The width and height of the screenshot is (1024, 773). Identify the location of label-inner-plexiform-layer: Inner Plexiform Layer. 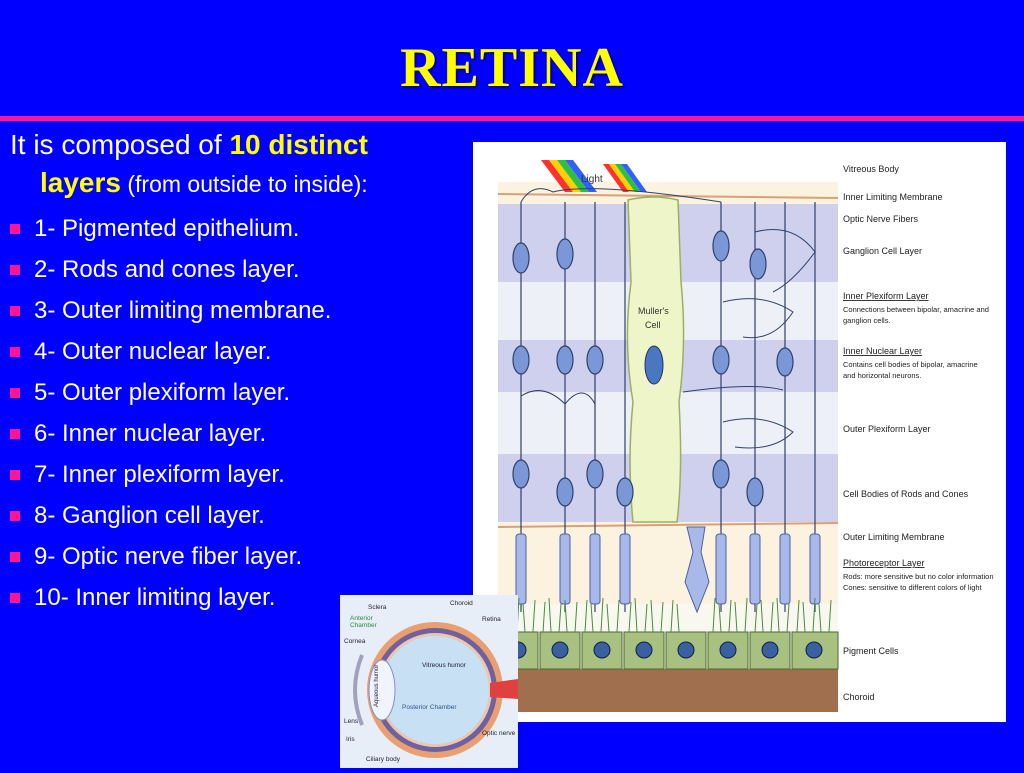
(886, 296).